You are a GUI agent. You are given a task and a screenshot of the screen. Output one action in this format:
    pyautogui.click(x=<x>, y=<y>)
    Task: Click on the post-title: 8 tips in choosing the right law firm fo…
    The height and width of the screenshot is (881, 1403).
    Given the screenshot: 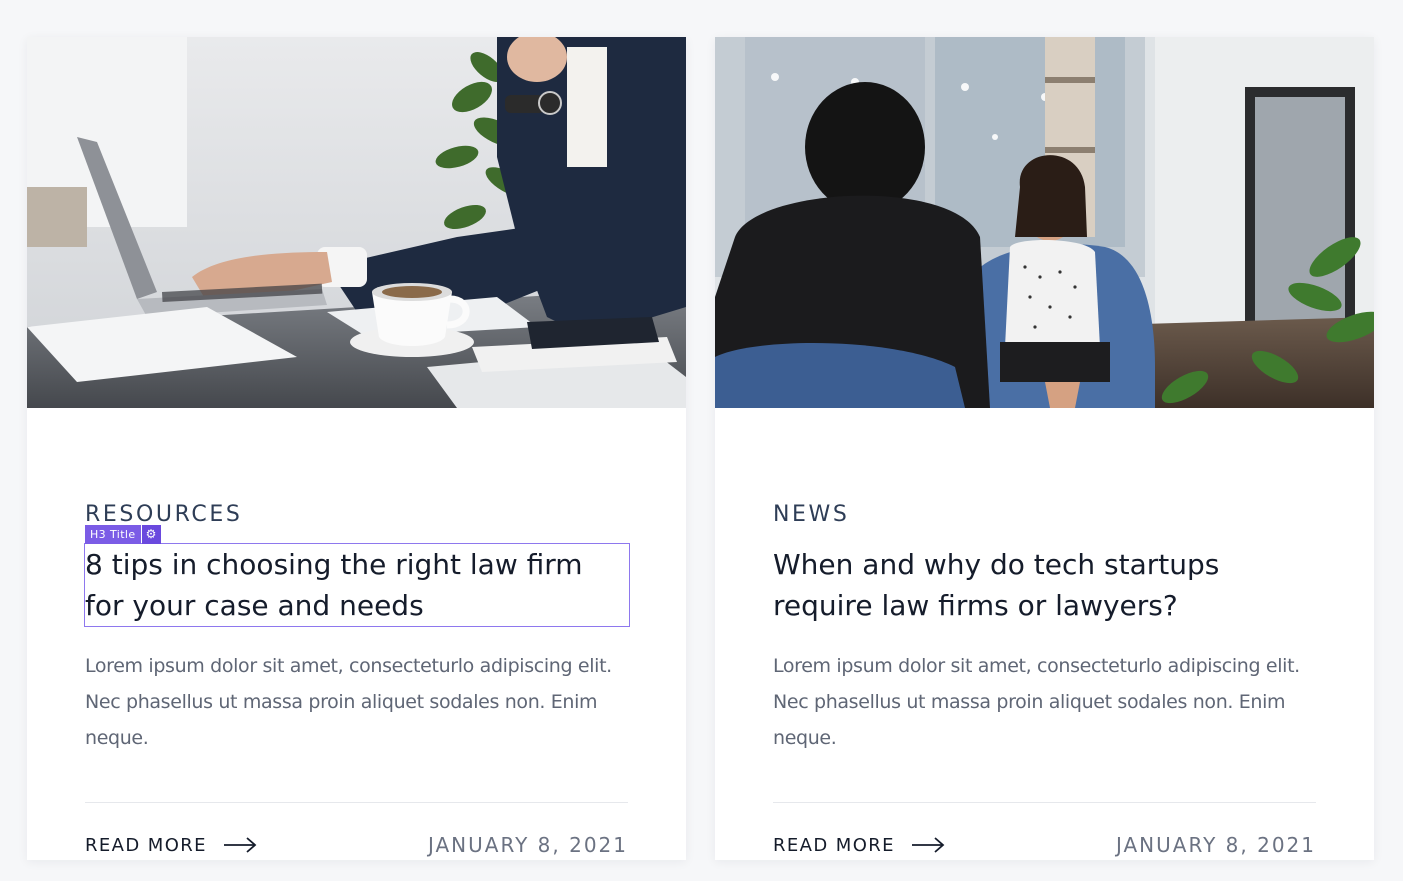 What is the action you would take?
    pyautogui.click(x=357, y=585)
    